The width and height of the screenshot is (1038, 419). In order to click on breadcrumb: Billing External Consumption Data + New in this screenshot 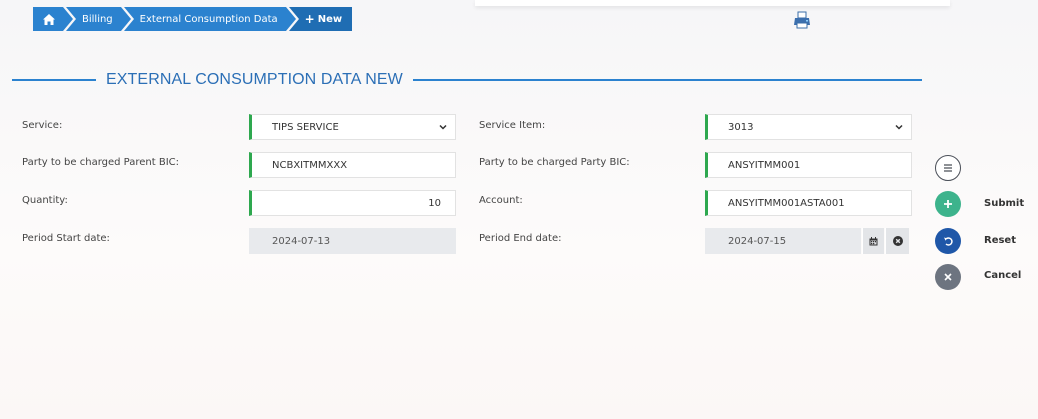, I will do `click(194, 19)`.